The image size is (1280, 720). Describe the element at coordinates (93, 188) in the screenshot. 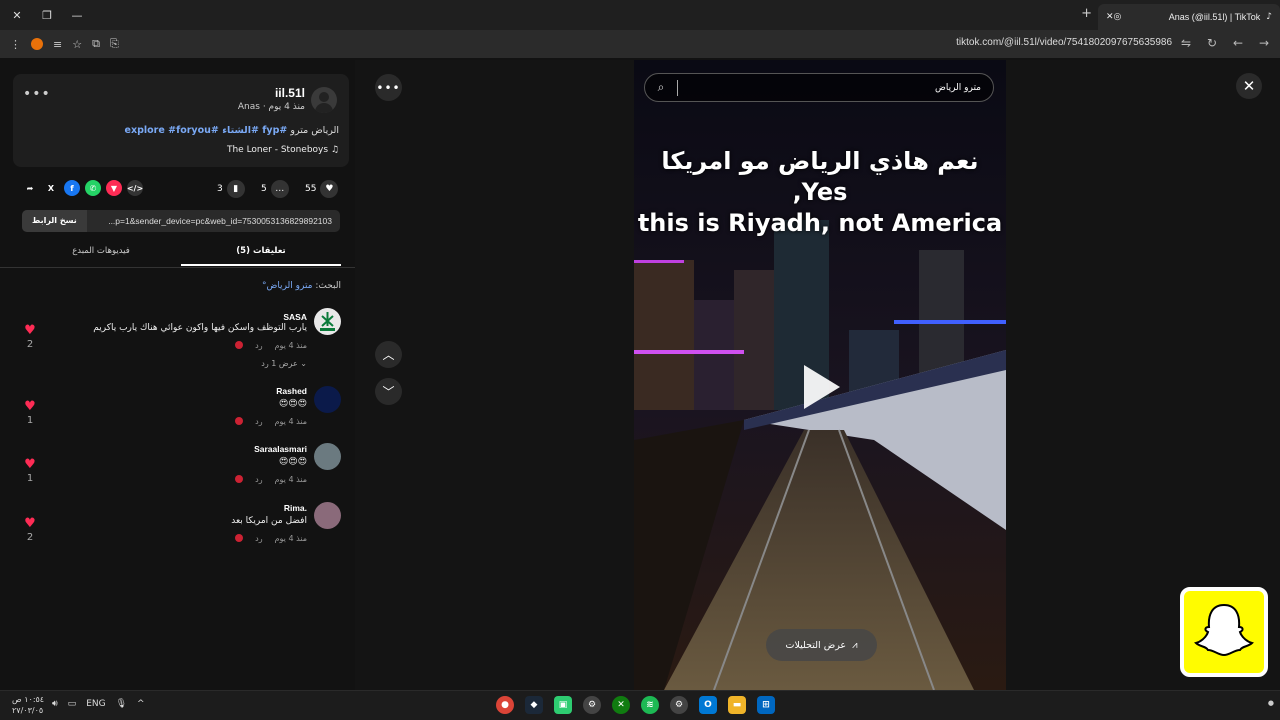

I see `whatsapp-share-icon: ✆` at that location.